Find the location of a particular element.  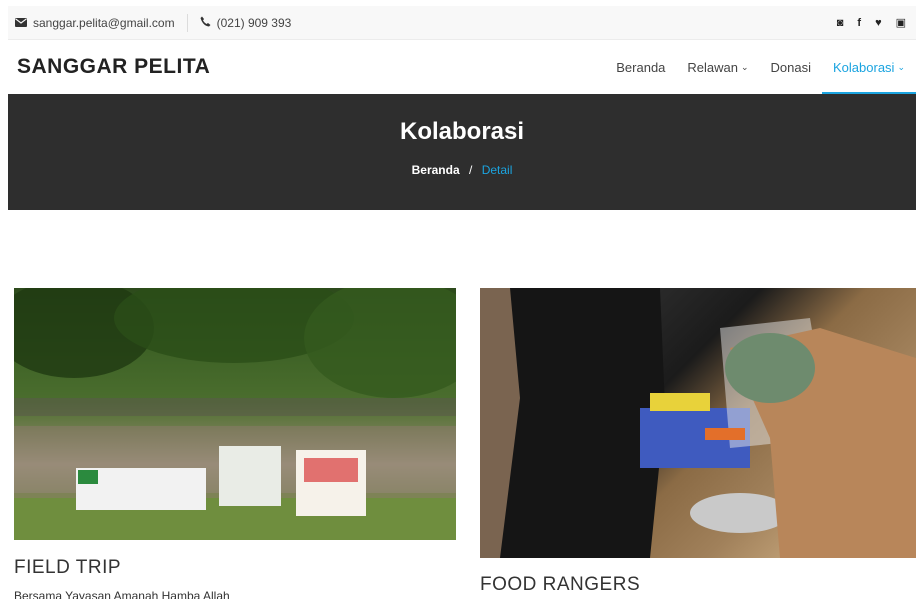

twitter-icon: ♥ is located at coordinates (878, 23).